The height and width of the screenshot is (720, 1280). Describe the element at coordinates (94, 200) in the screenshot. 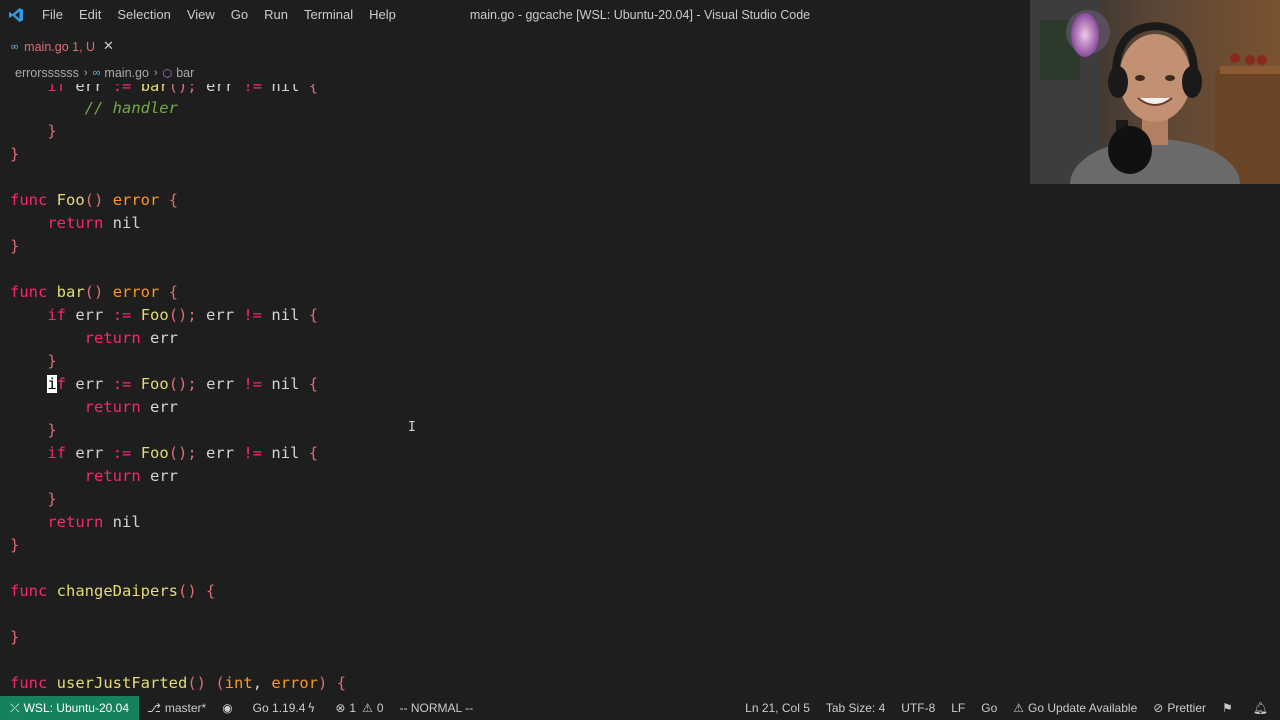

I see `code-line: func Foo() error {` at that location.